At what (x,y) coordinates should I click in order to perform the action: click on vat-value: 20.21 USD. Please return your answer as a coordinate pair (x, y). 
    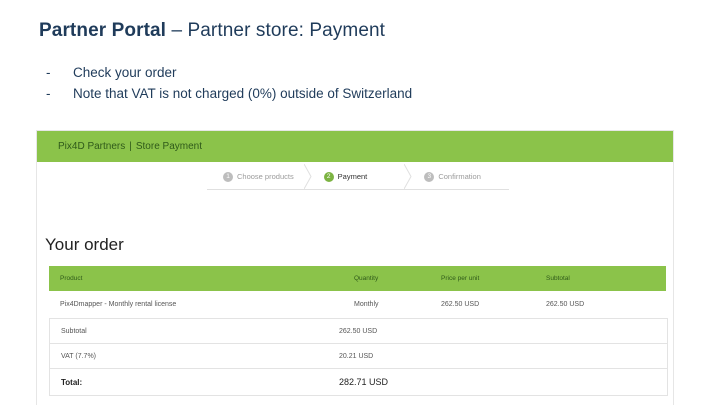
    Looking at the image, I should click on (356, 356).